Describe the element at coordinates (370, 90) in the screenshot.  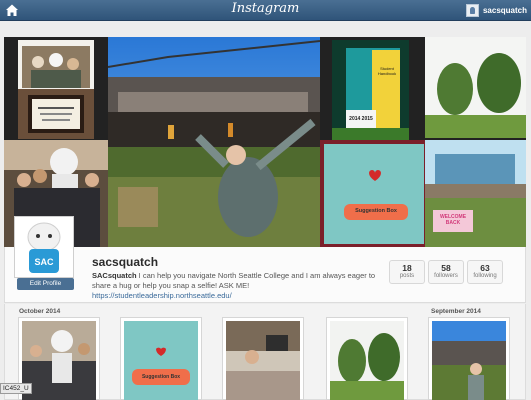
I see `mosaic-photo-handbook: Student Handbook 2014 2015` at that location.